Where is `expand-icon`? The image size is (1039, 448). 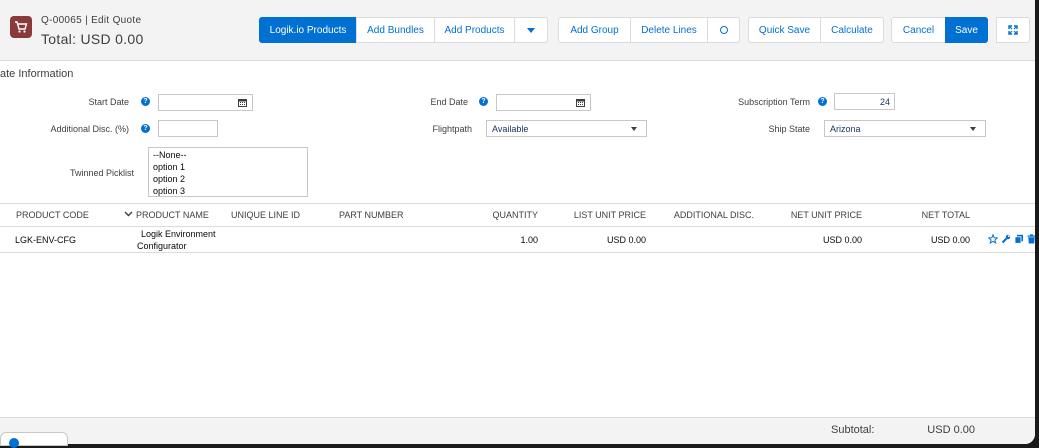 expand-icon is located at coordinates (1013, 30).